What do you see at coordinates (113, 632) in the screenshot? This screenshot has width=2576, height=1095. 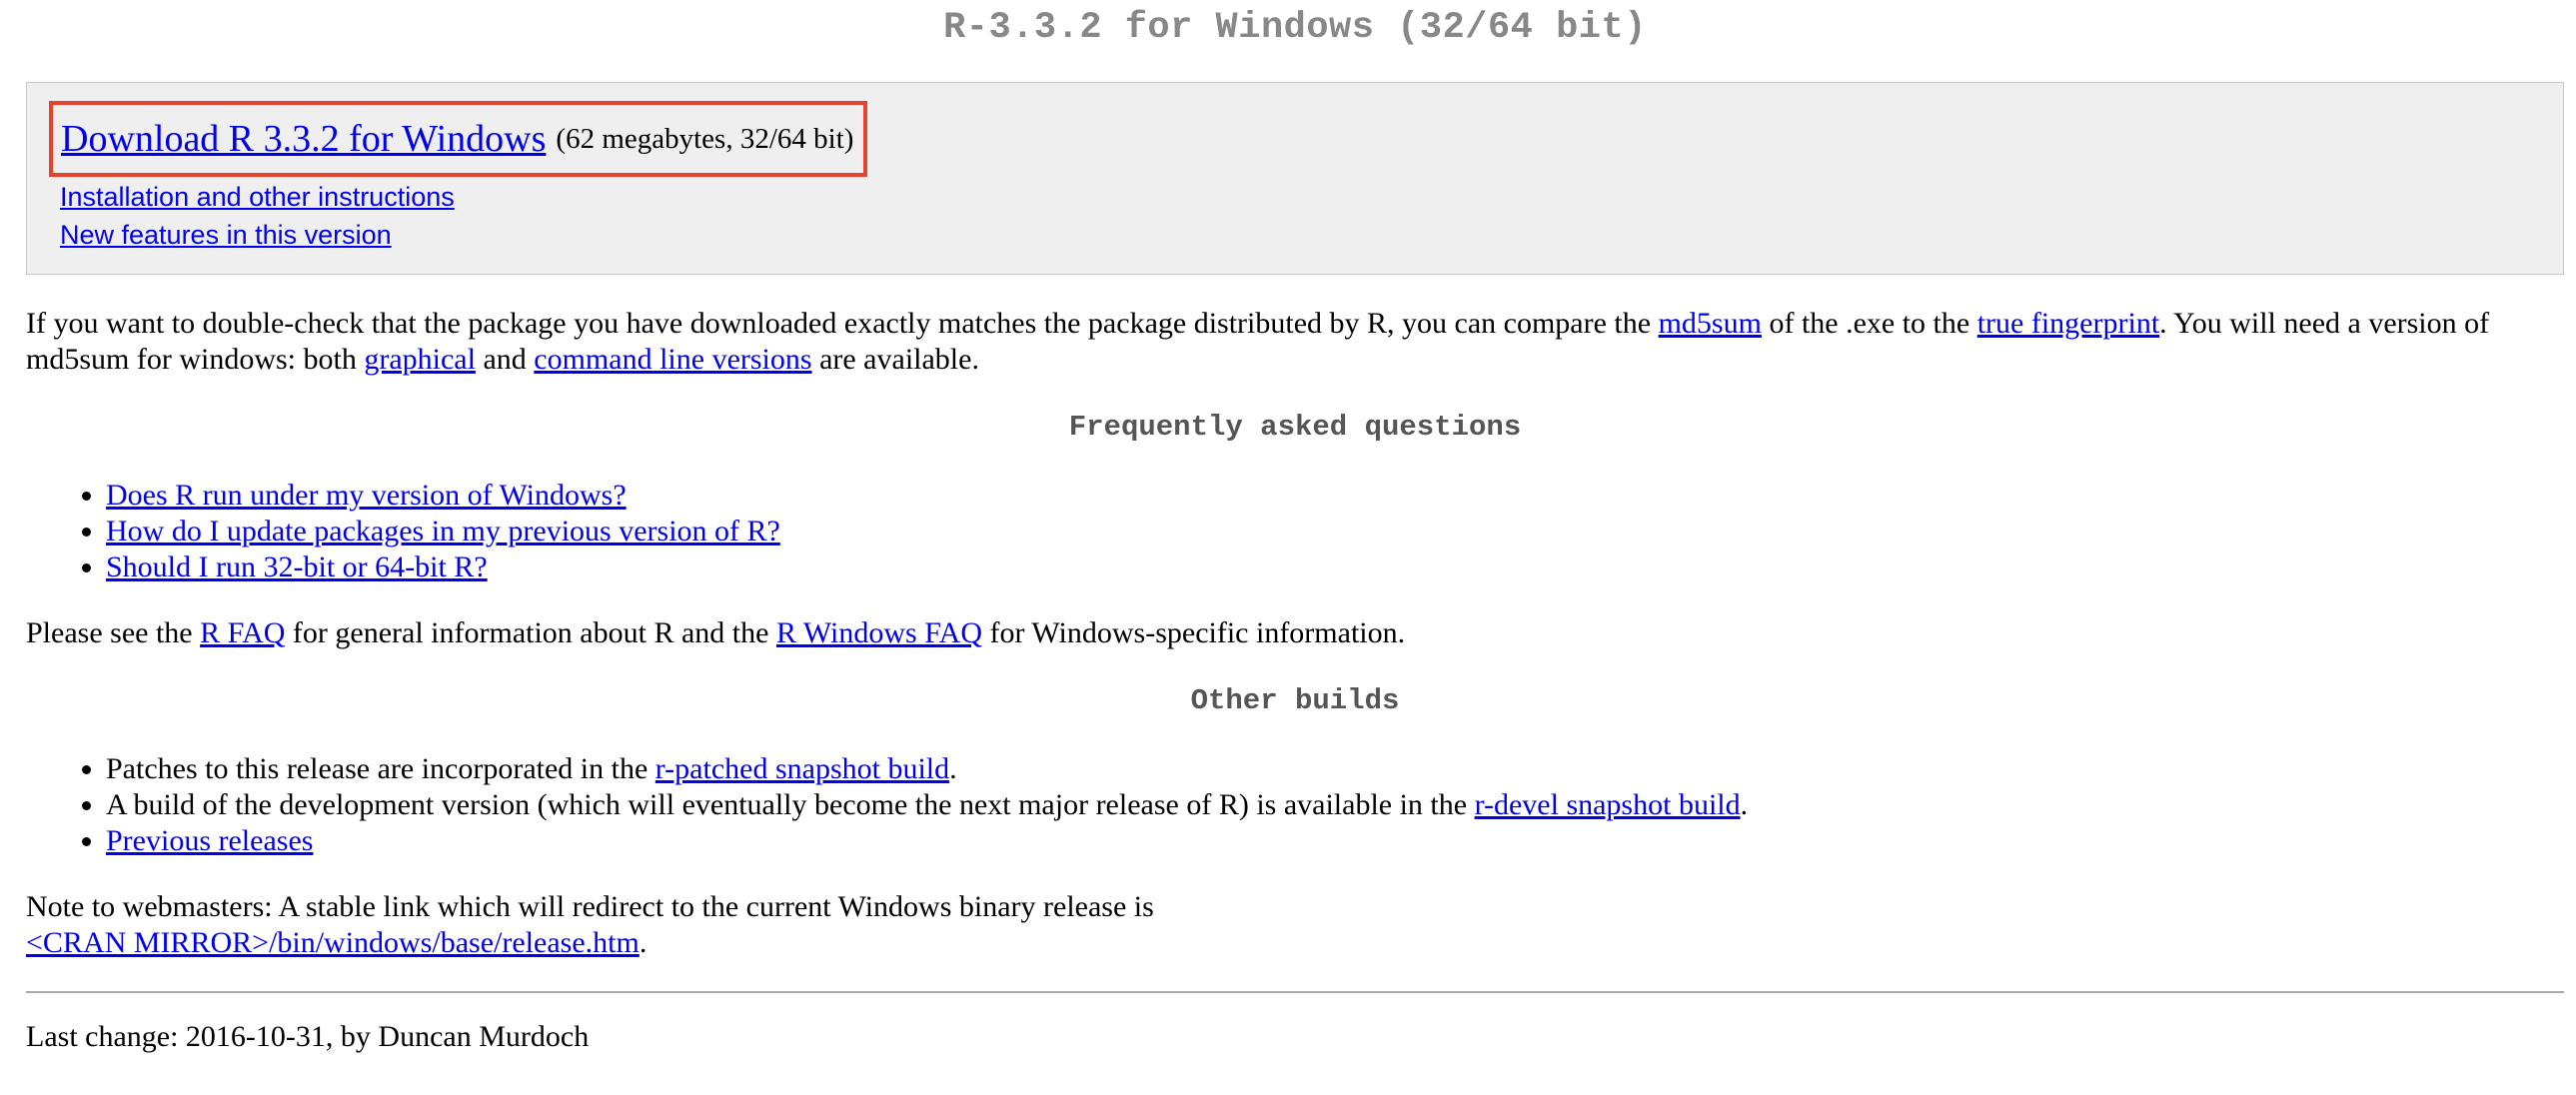 I see `faq-note-text-1: Please see the` at bounding box center [113, 632].